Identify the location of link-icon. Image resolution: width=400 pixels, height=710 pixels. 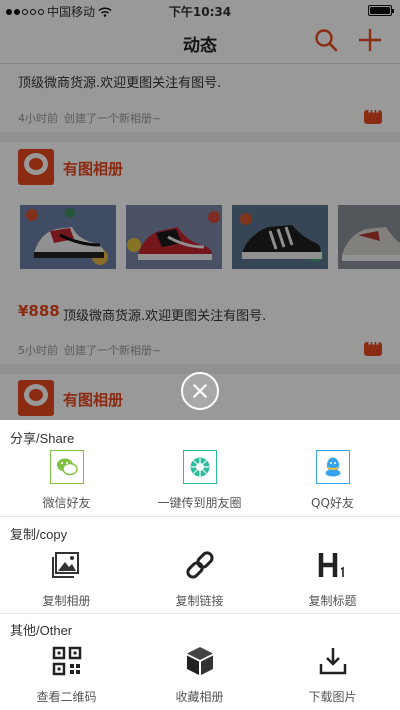
(200, 565).